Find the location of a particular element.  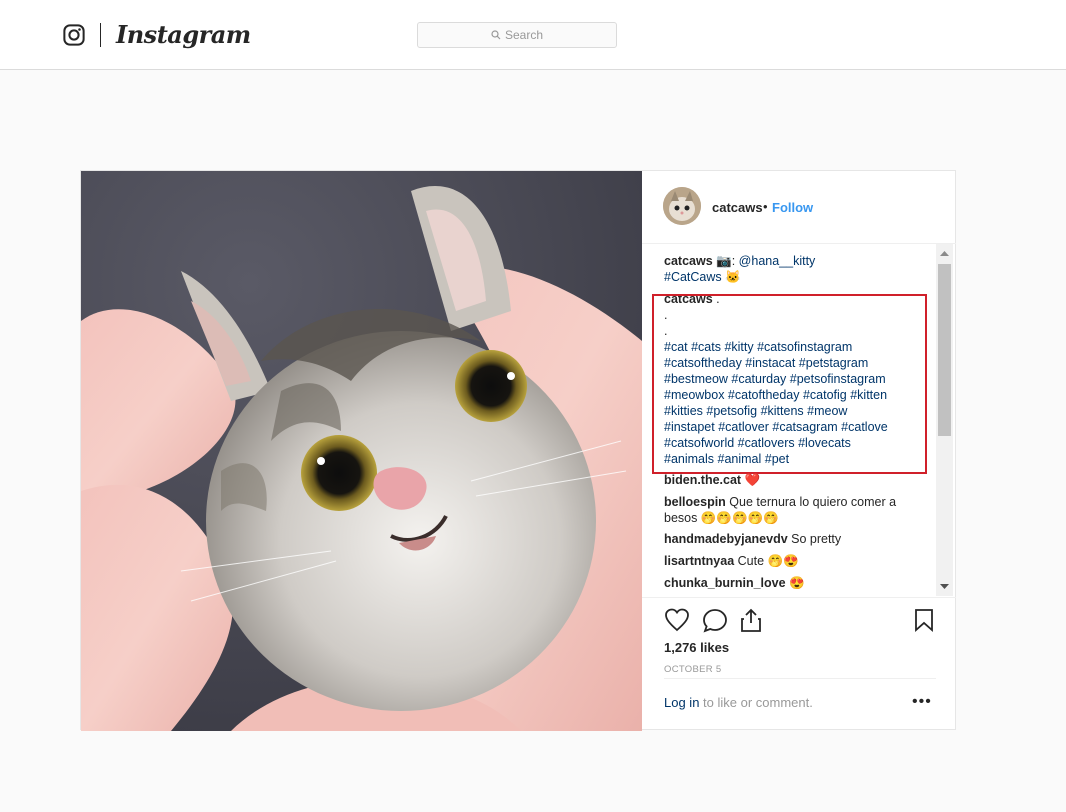

search-input: Search is located at coordinates (517, 35).